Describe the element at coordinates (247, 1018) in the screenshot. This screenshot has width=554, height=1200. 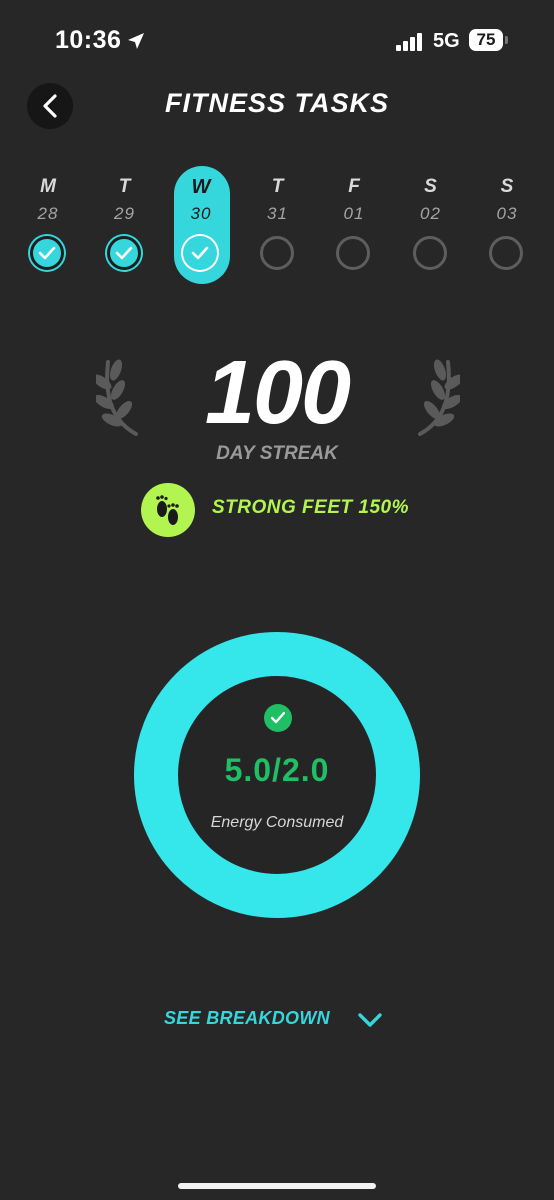
I see `see-breakdown-label: SEE BREAKDOWN` at that location.